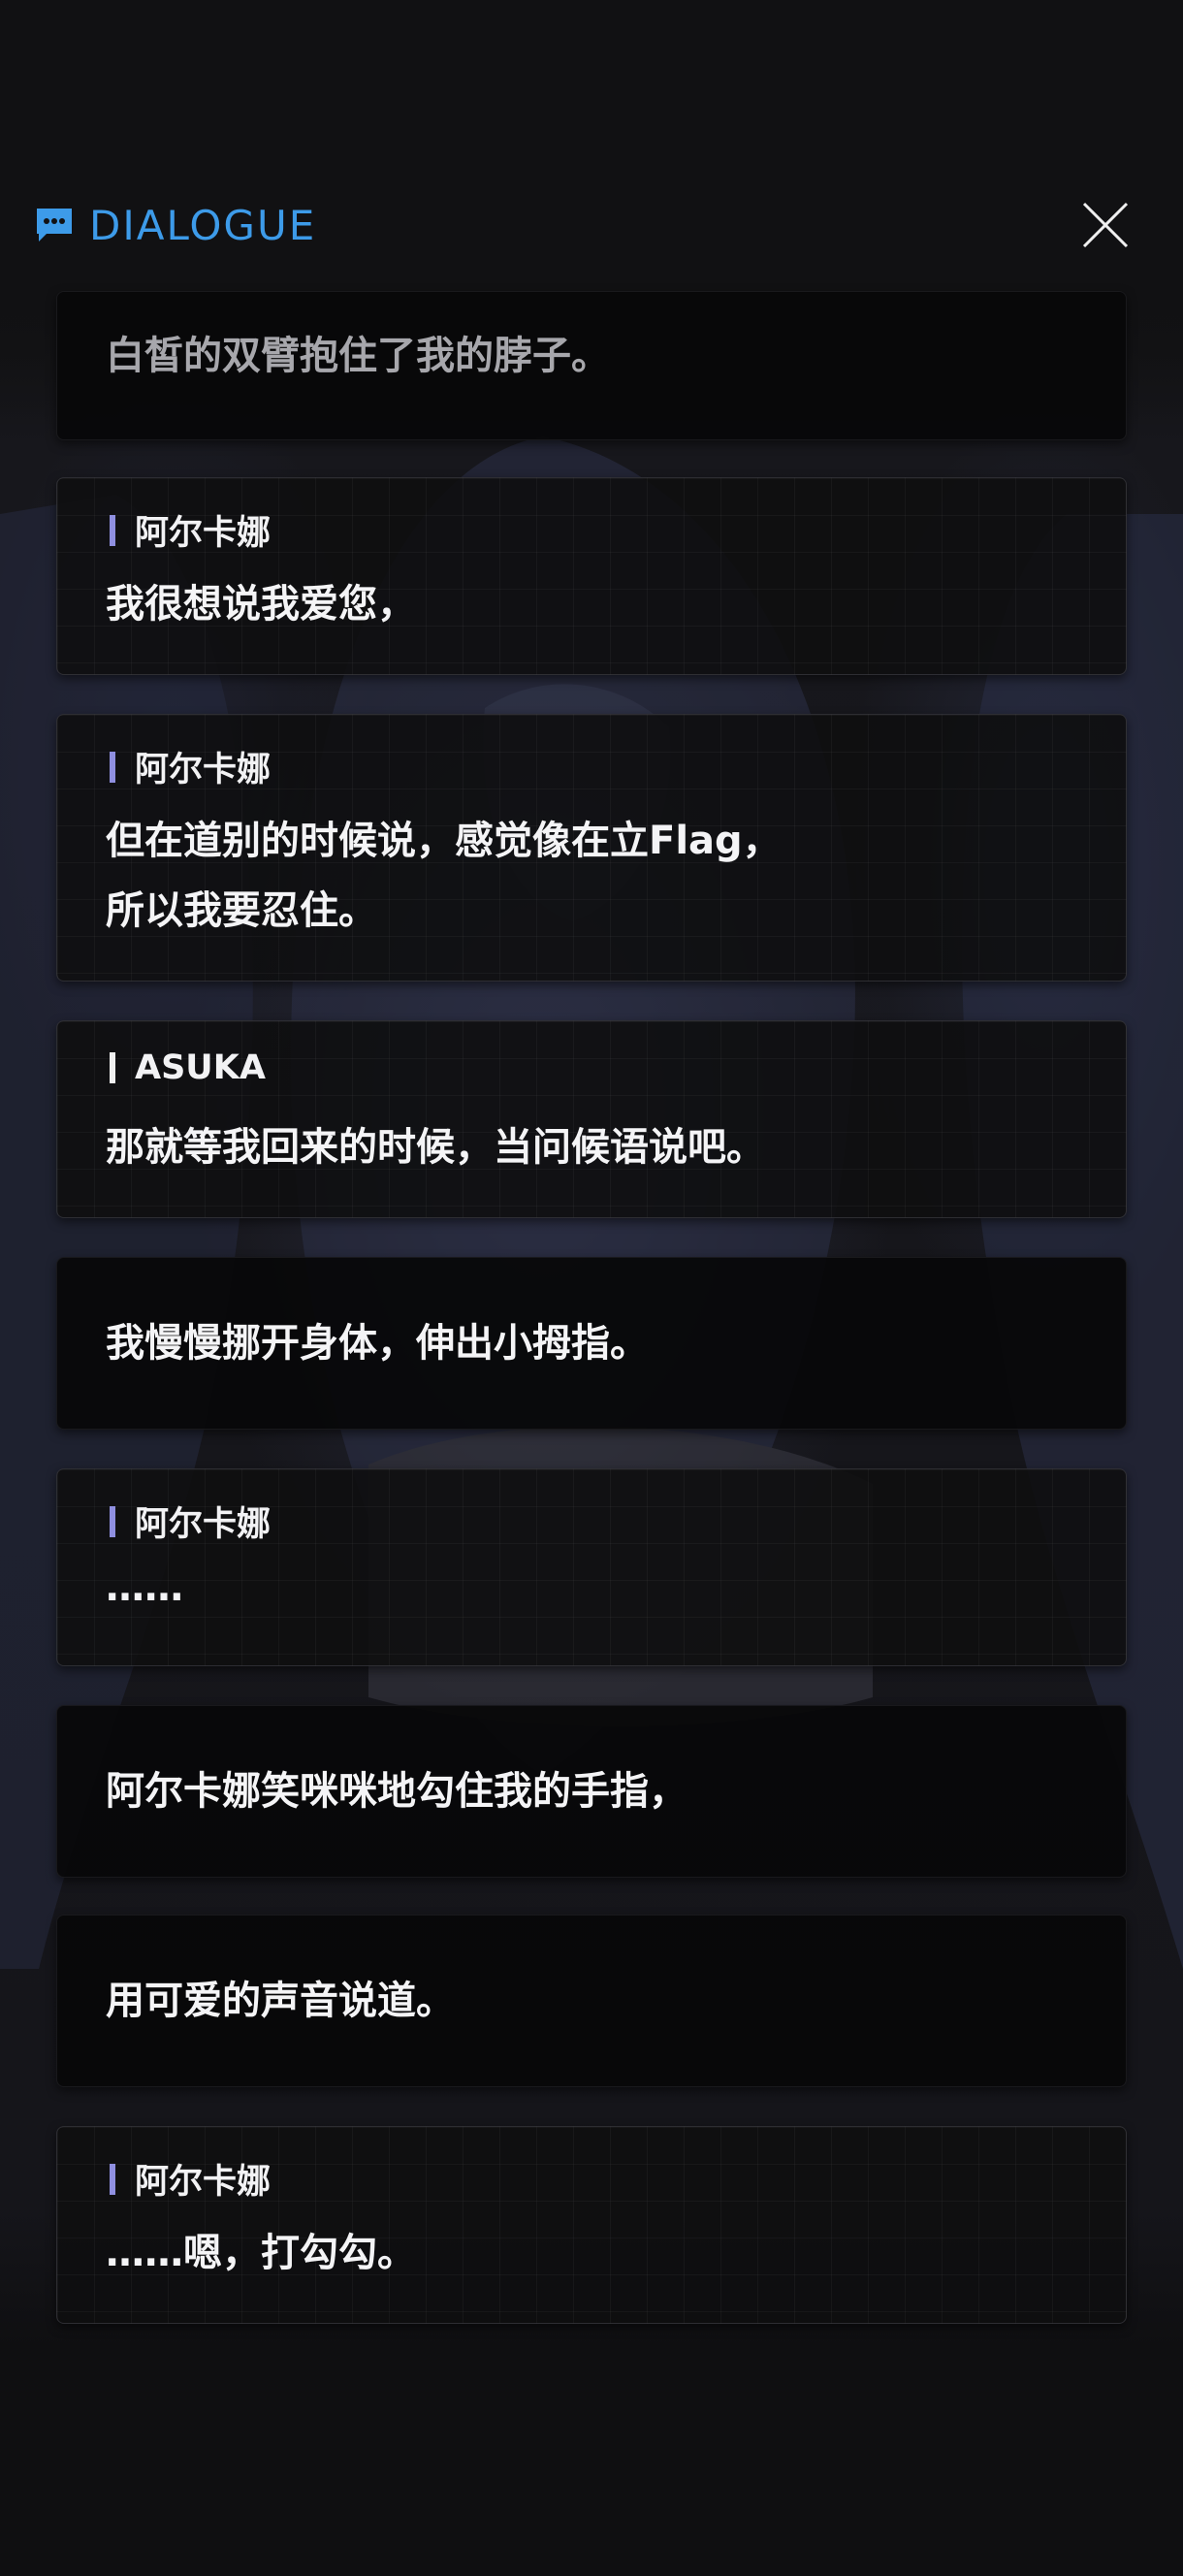  Describe the element at coordinates (591, 1119) in the screenshot. I see `dialogue-entry: ASUKA 那就等我回来的时候，当问候语说吧。` at that location.